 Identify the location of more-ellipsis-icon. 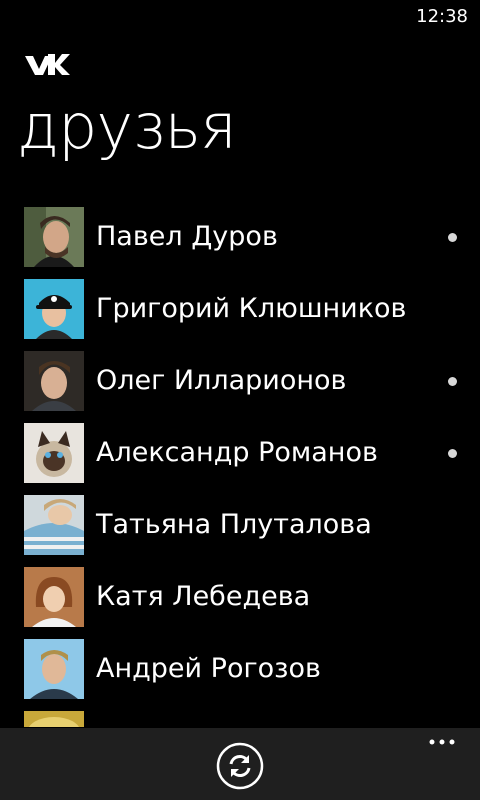
(444, 742).